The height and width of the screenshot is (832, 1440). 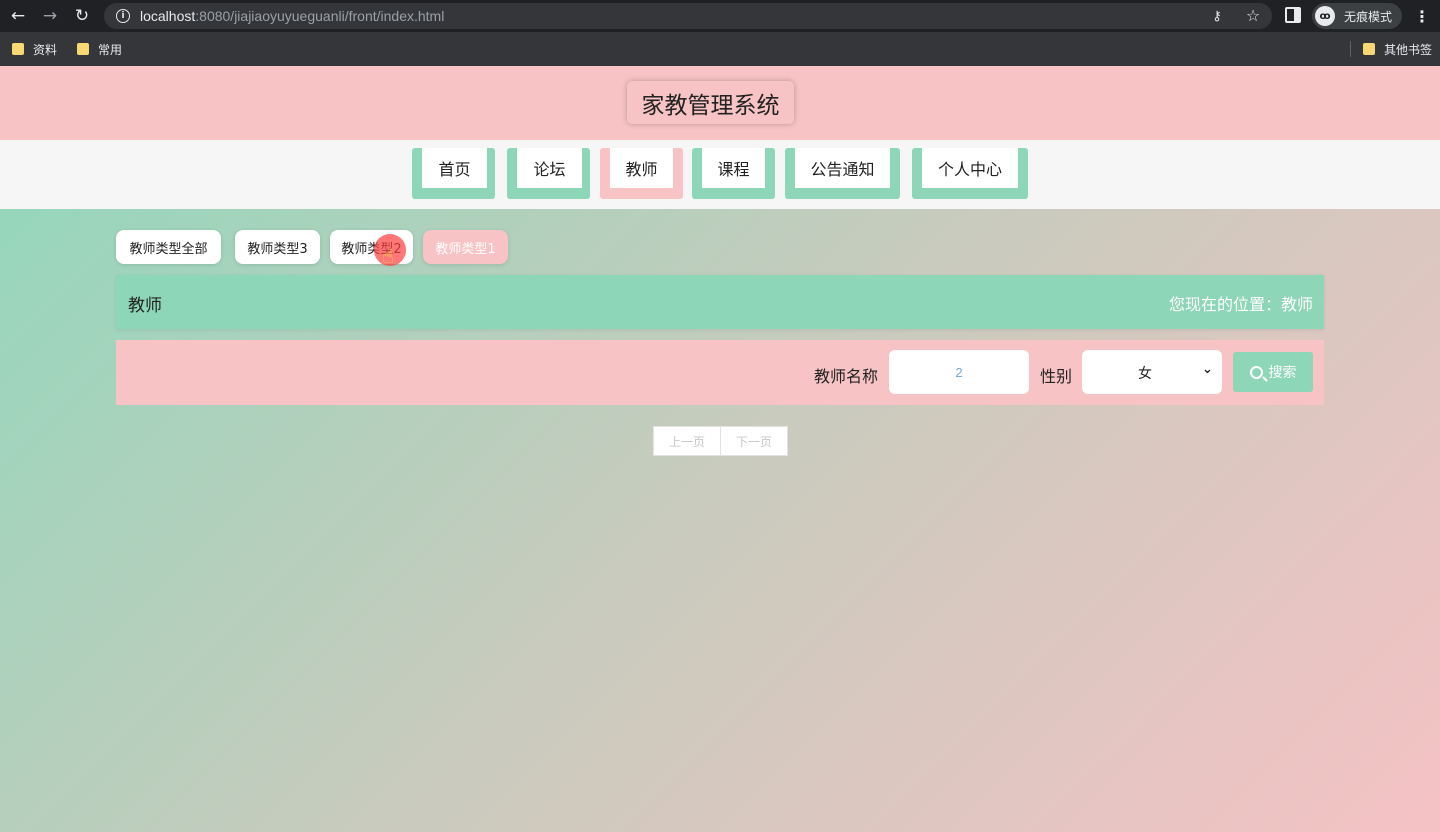 What do you see at coordinates (1253, 15) in the screenshot?
I see `star-icon: ☆` at bounding box center [1253, 15].